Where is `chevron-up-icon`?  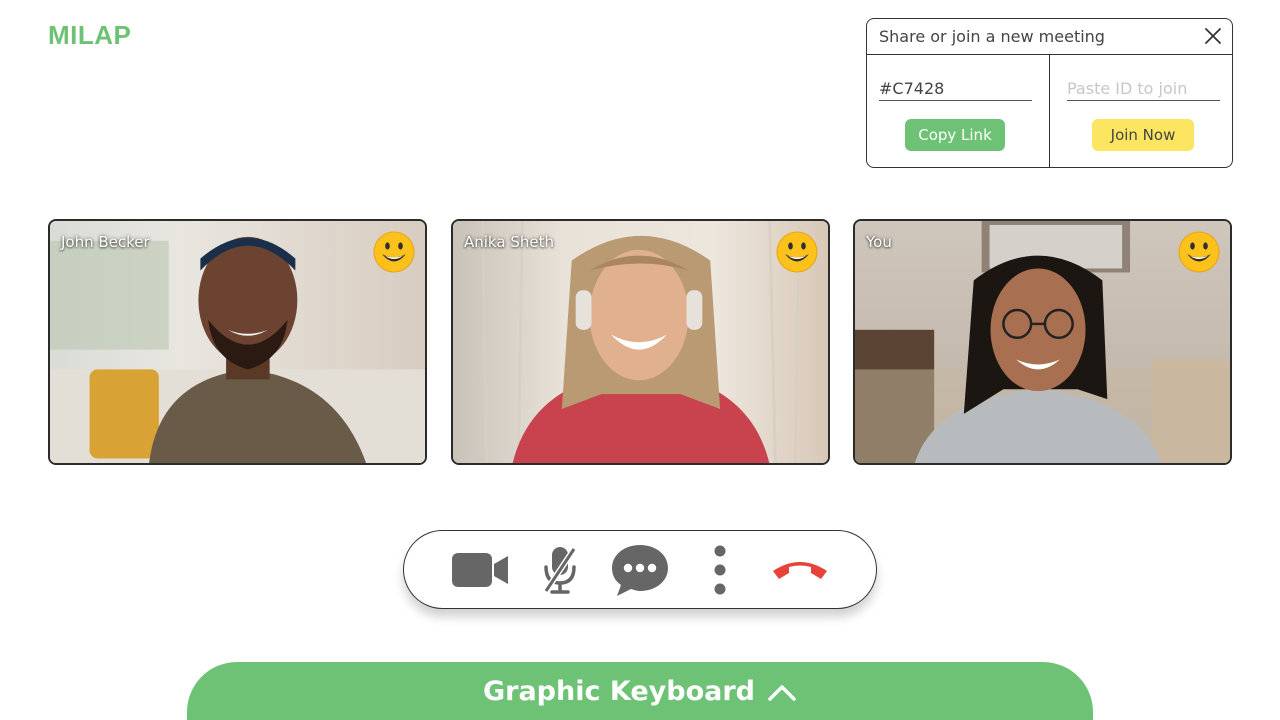 chevron-up-icon is located at coordinates (782, 692).